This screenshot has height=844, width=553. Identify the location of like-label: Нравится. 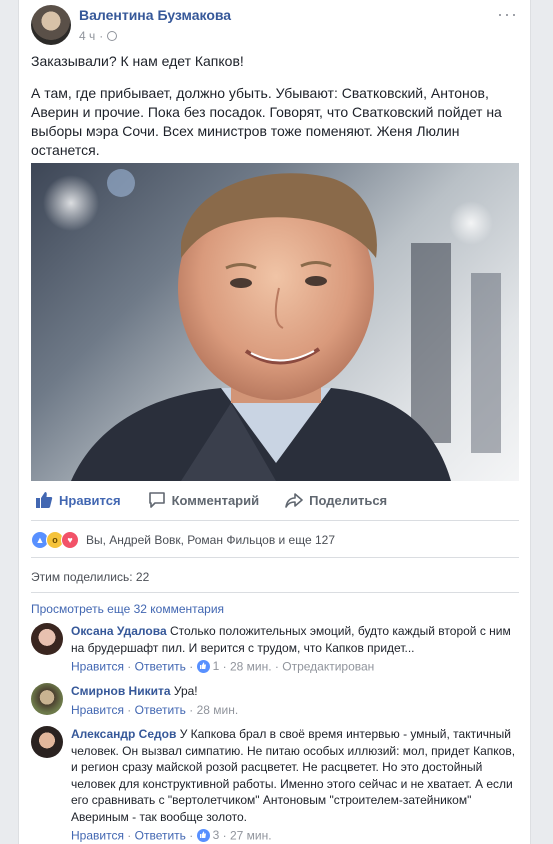
(90, 500).